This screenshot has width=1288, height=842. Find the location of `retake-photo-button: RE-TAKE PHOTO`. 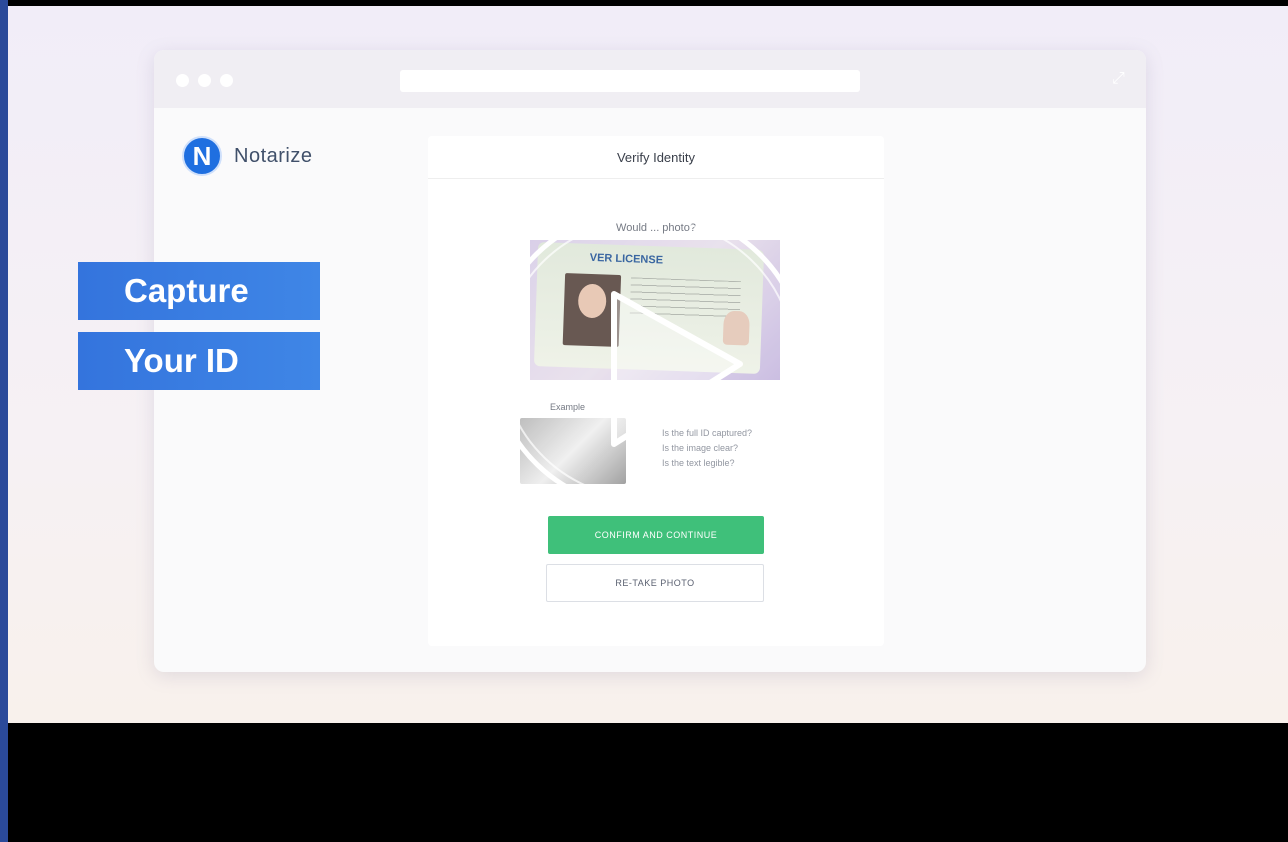

retake-photo-button: RE-TAKE PHOTO is located at coordinates (655, 583).